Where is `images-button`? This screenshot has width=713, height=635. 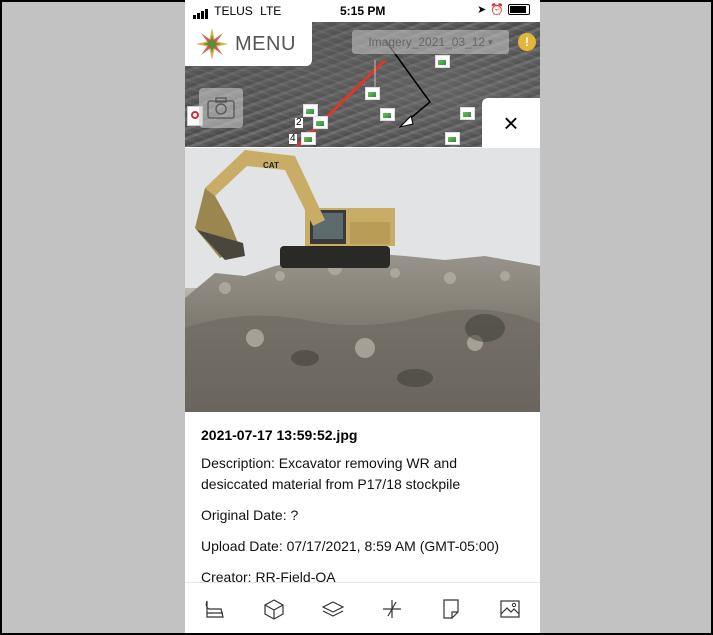
images-button is located at coordinates (510, 609).